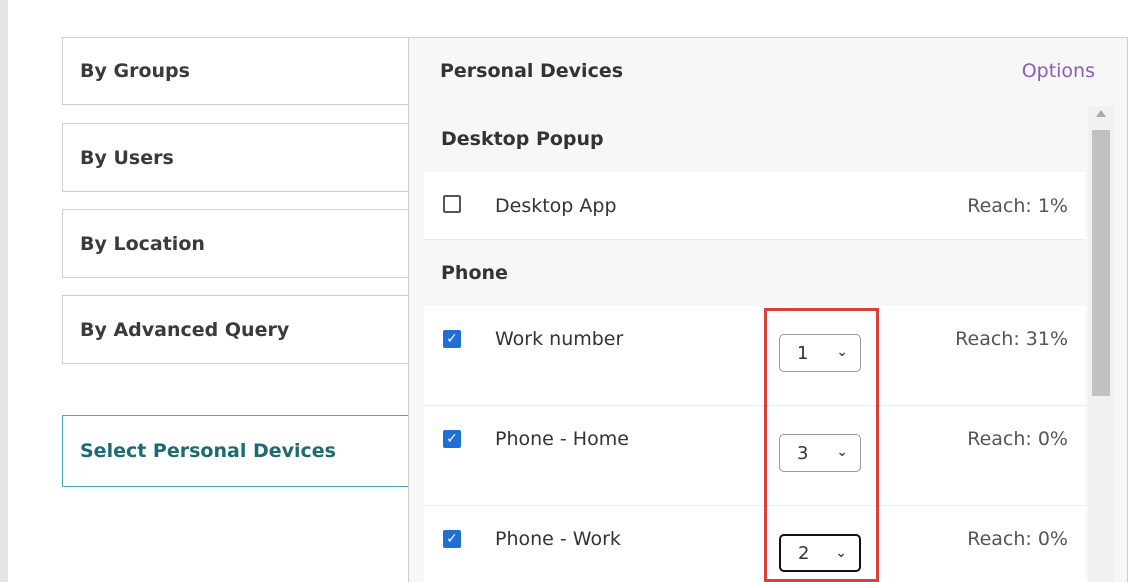  I want to click on tab-by-advanced-query: By Advanced Query, so click(237, 329).